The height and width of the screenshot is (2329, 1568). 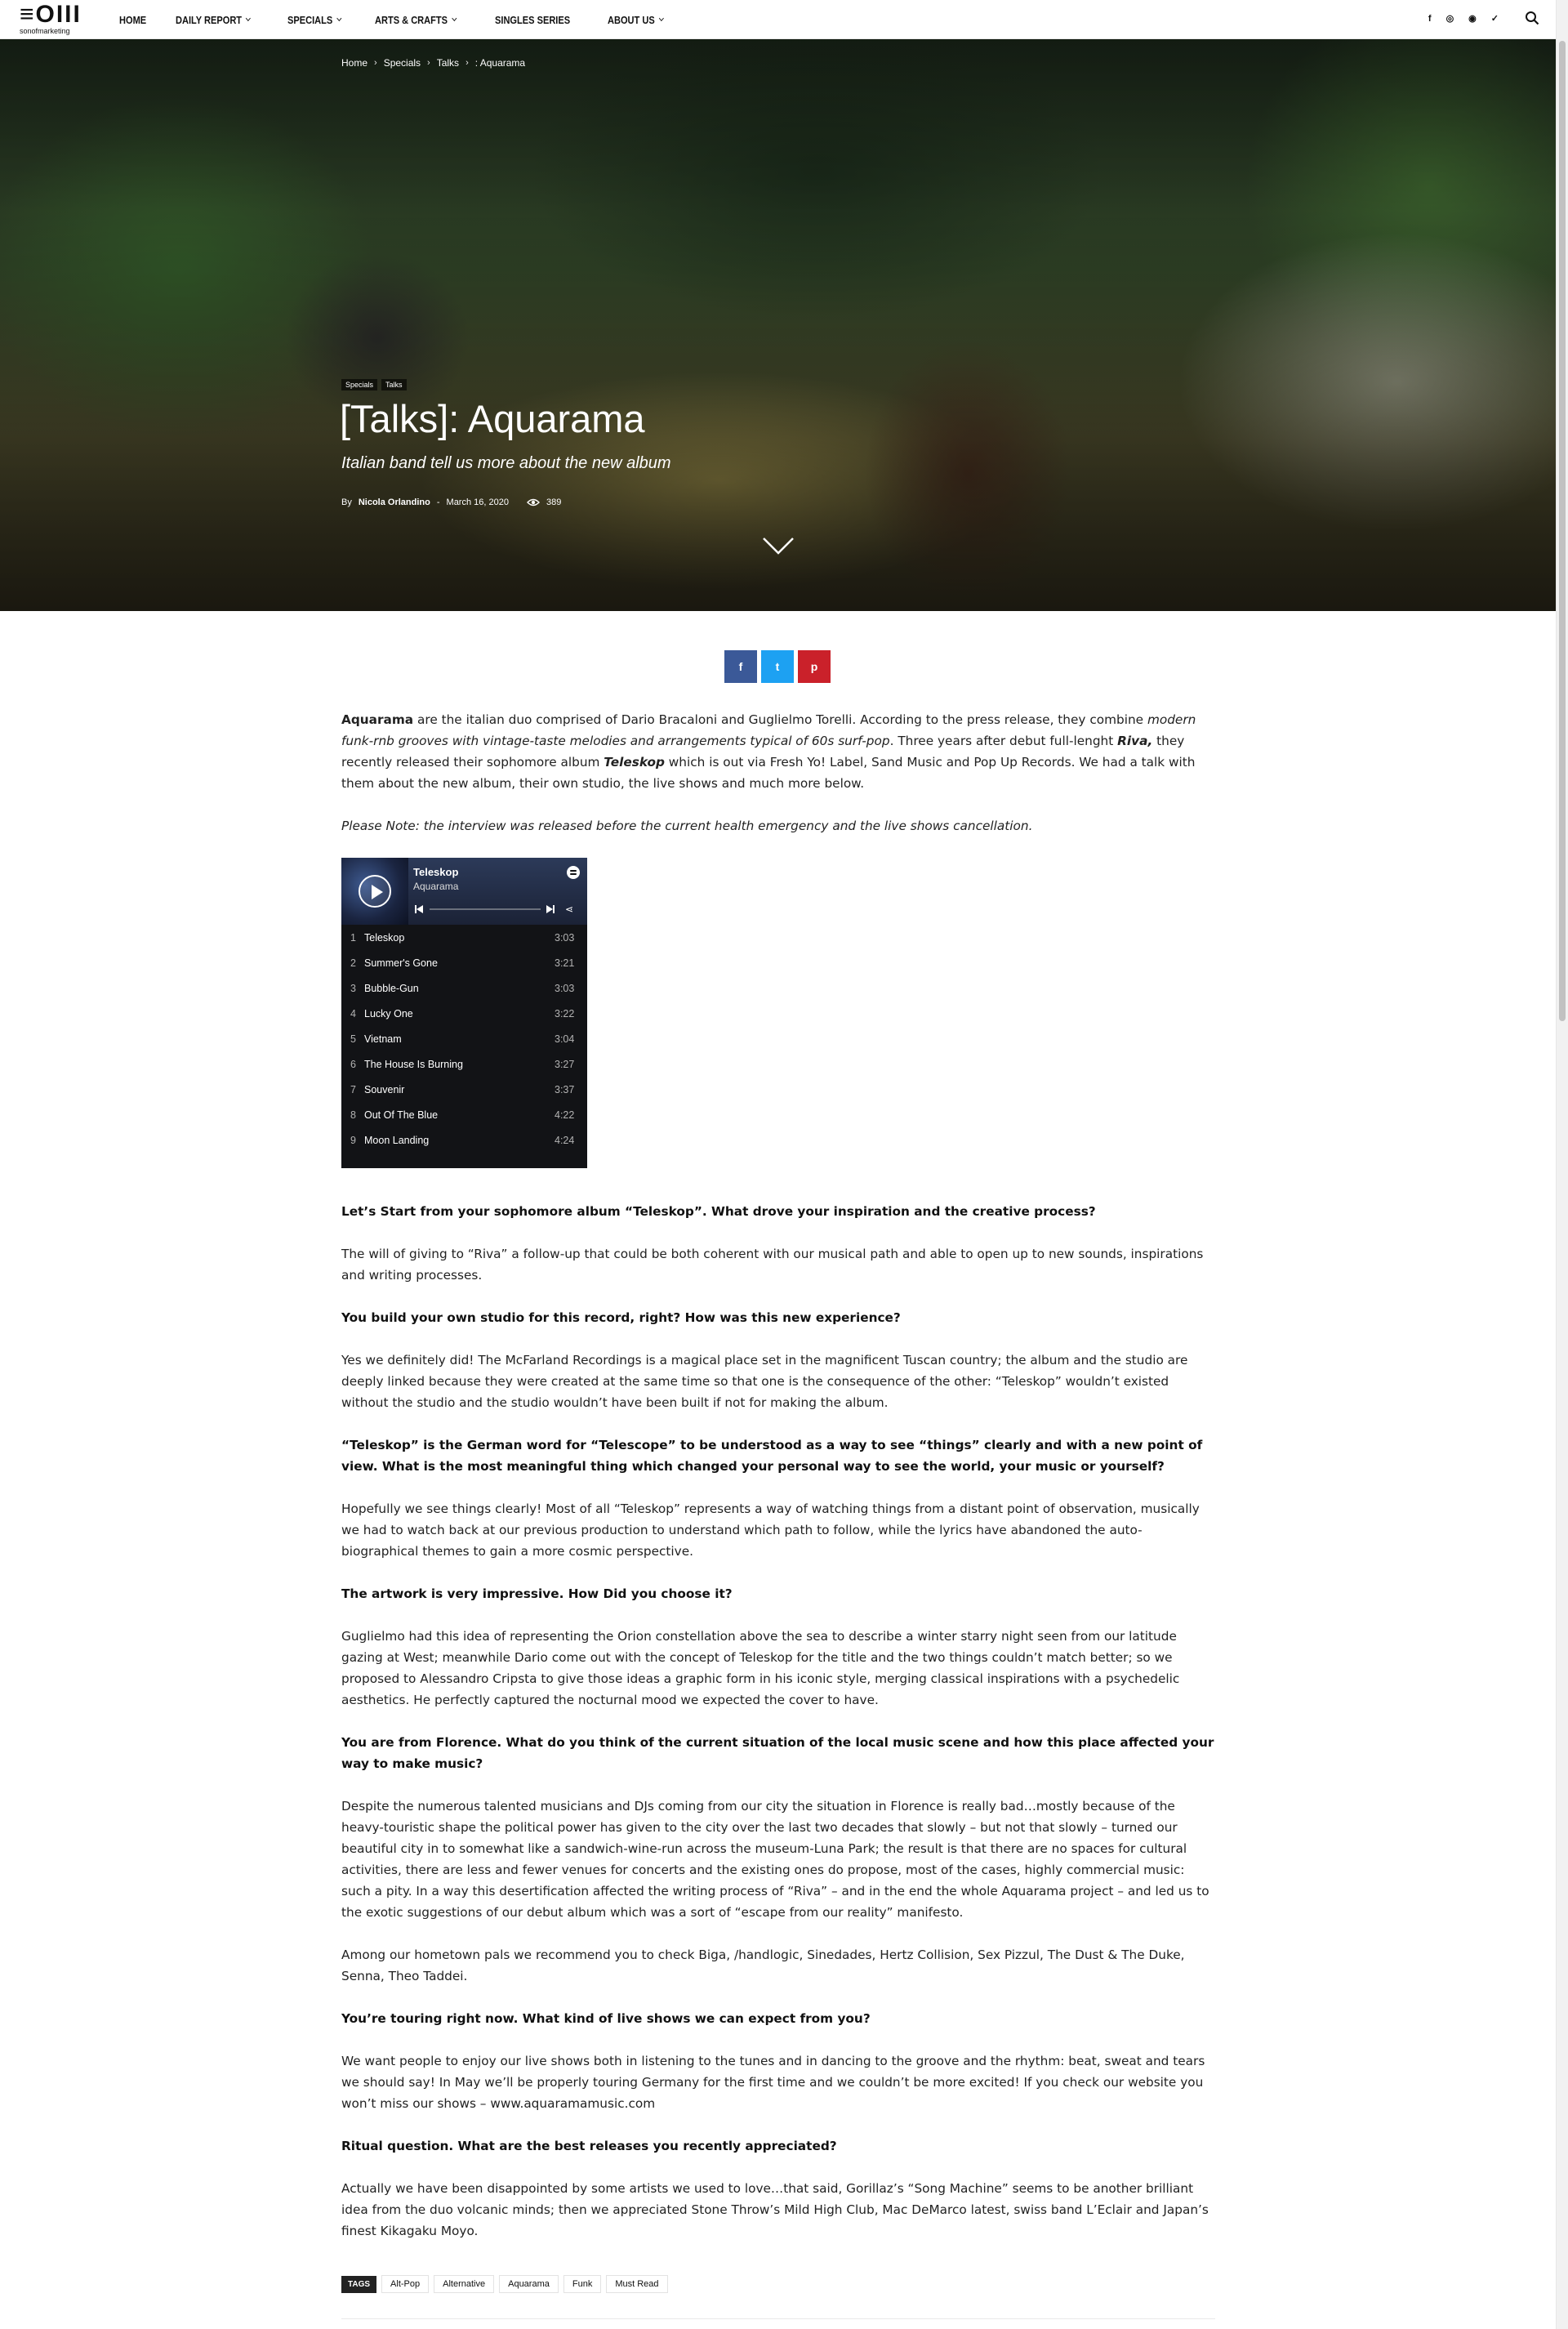 What do you see at coordinates (464, 1013) in the screenshot?
I see `track-row: 4 Lucky One 3:22` at bounding box center [464, 1013].